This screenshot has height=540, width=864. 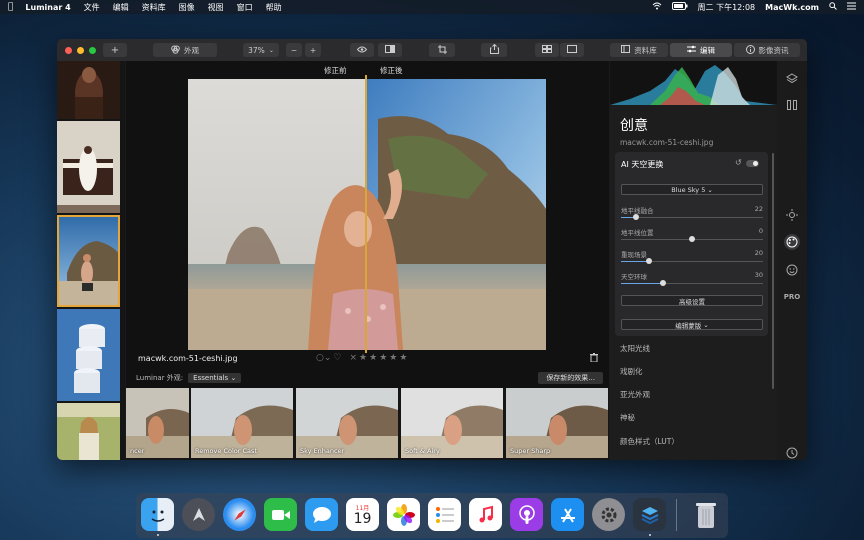 I want to click on tab-info: 影像资讯, so click(x=767, y=50).